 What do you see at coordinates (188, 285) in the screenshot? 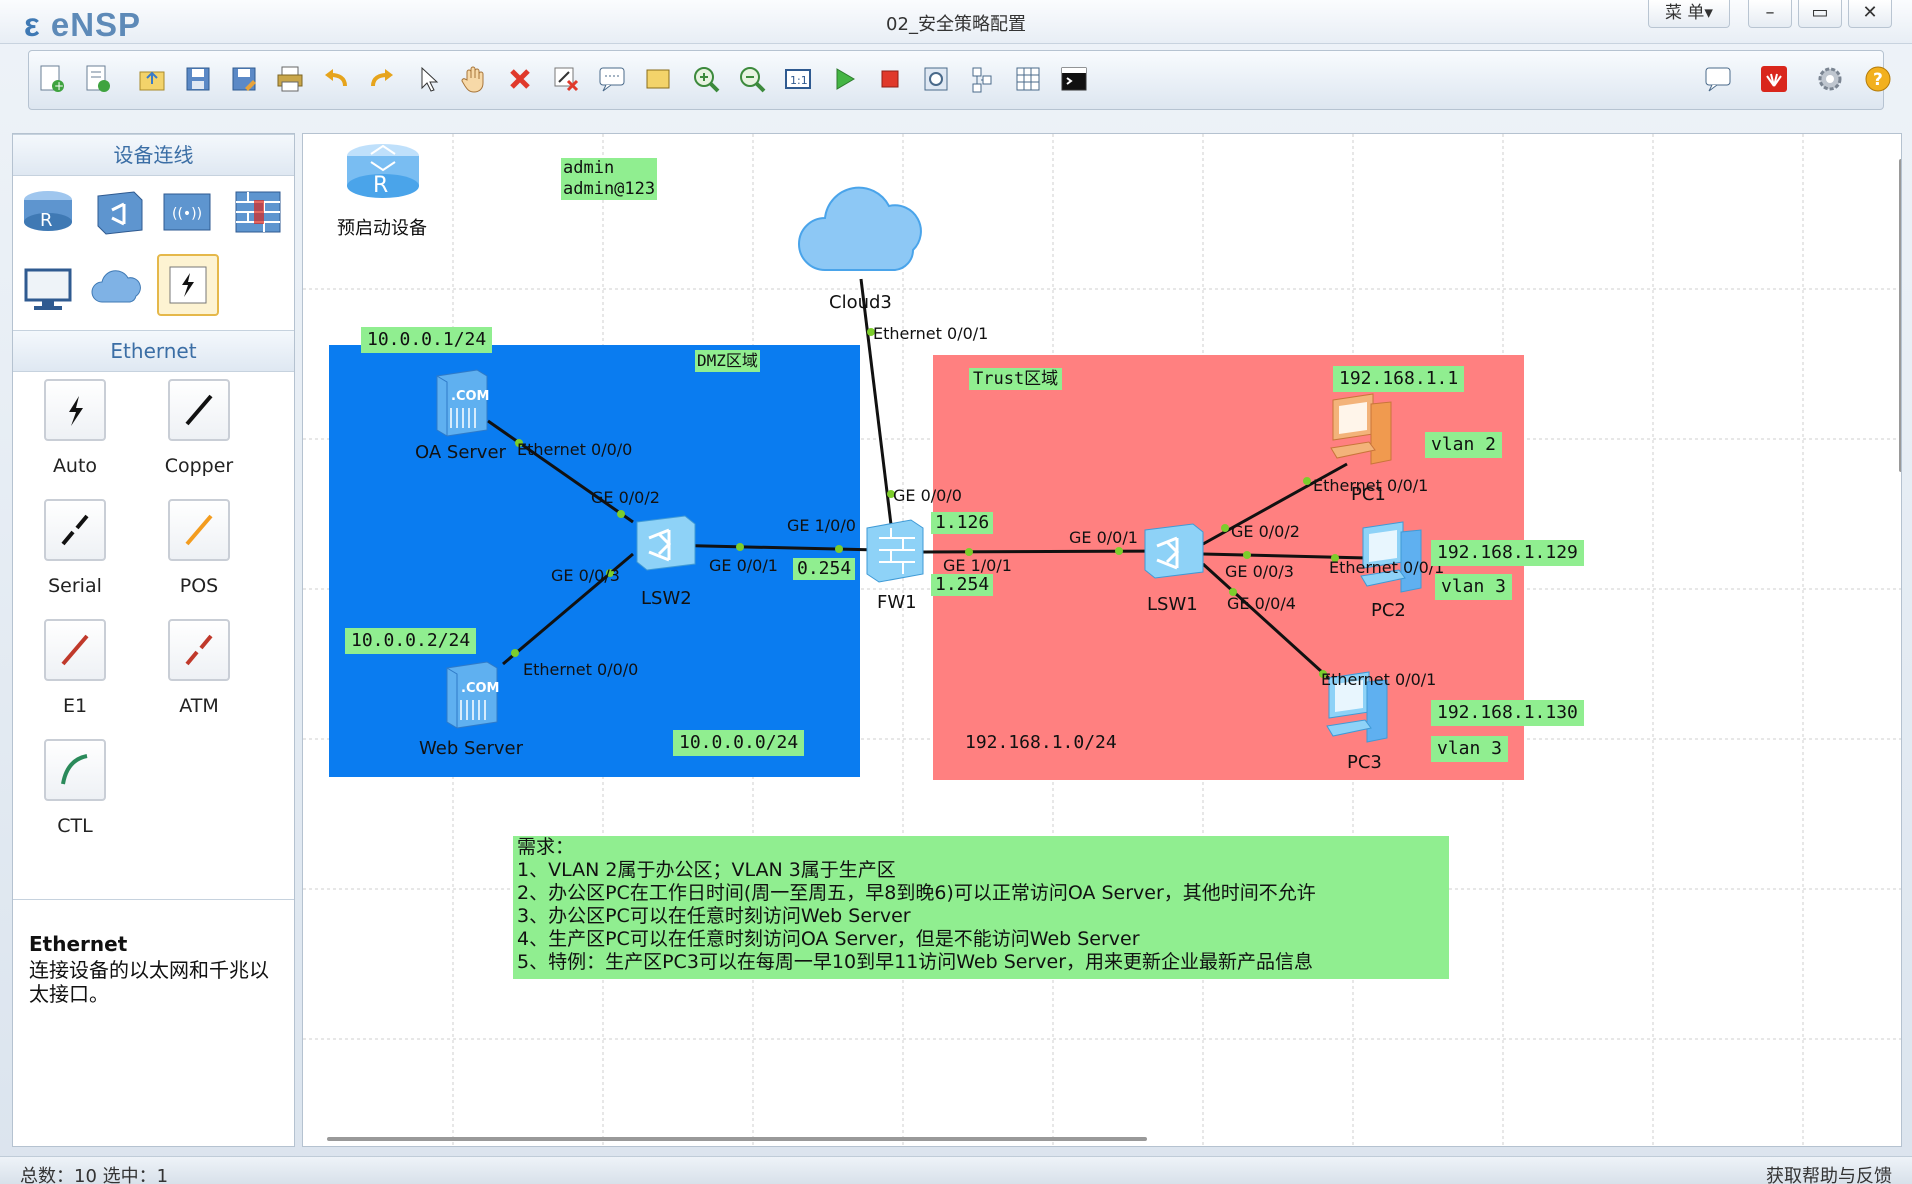
I see `cable-category-icon` at bounding box center [188, 285].